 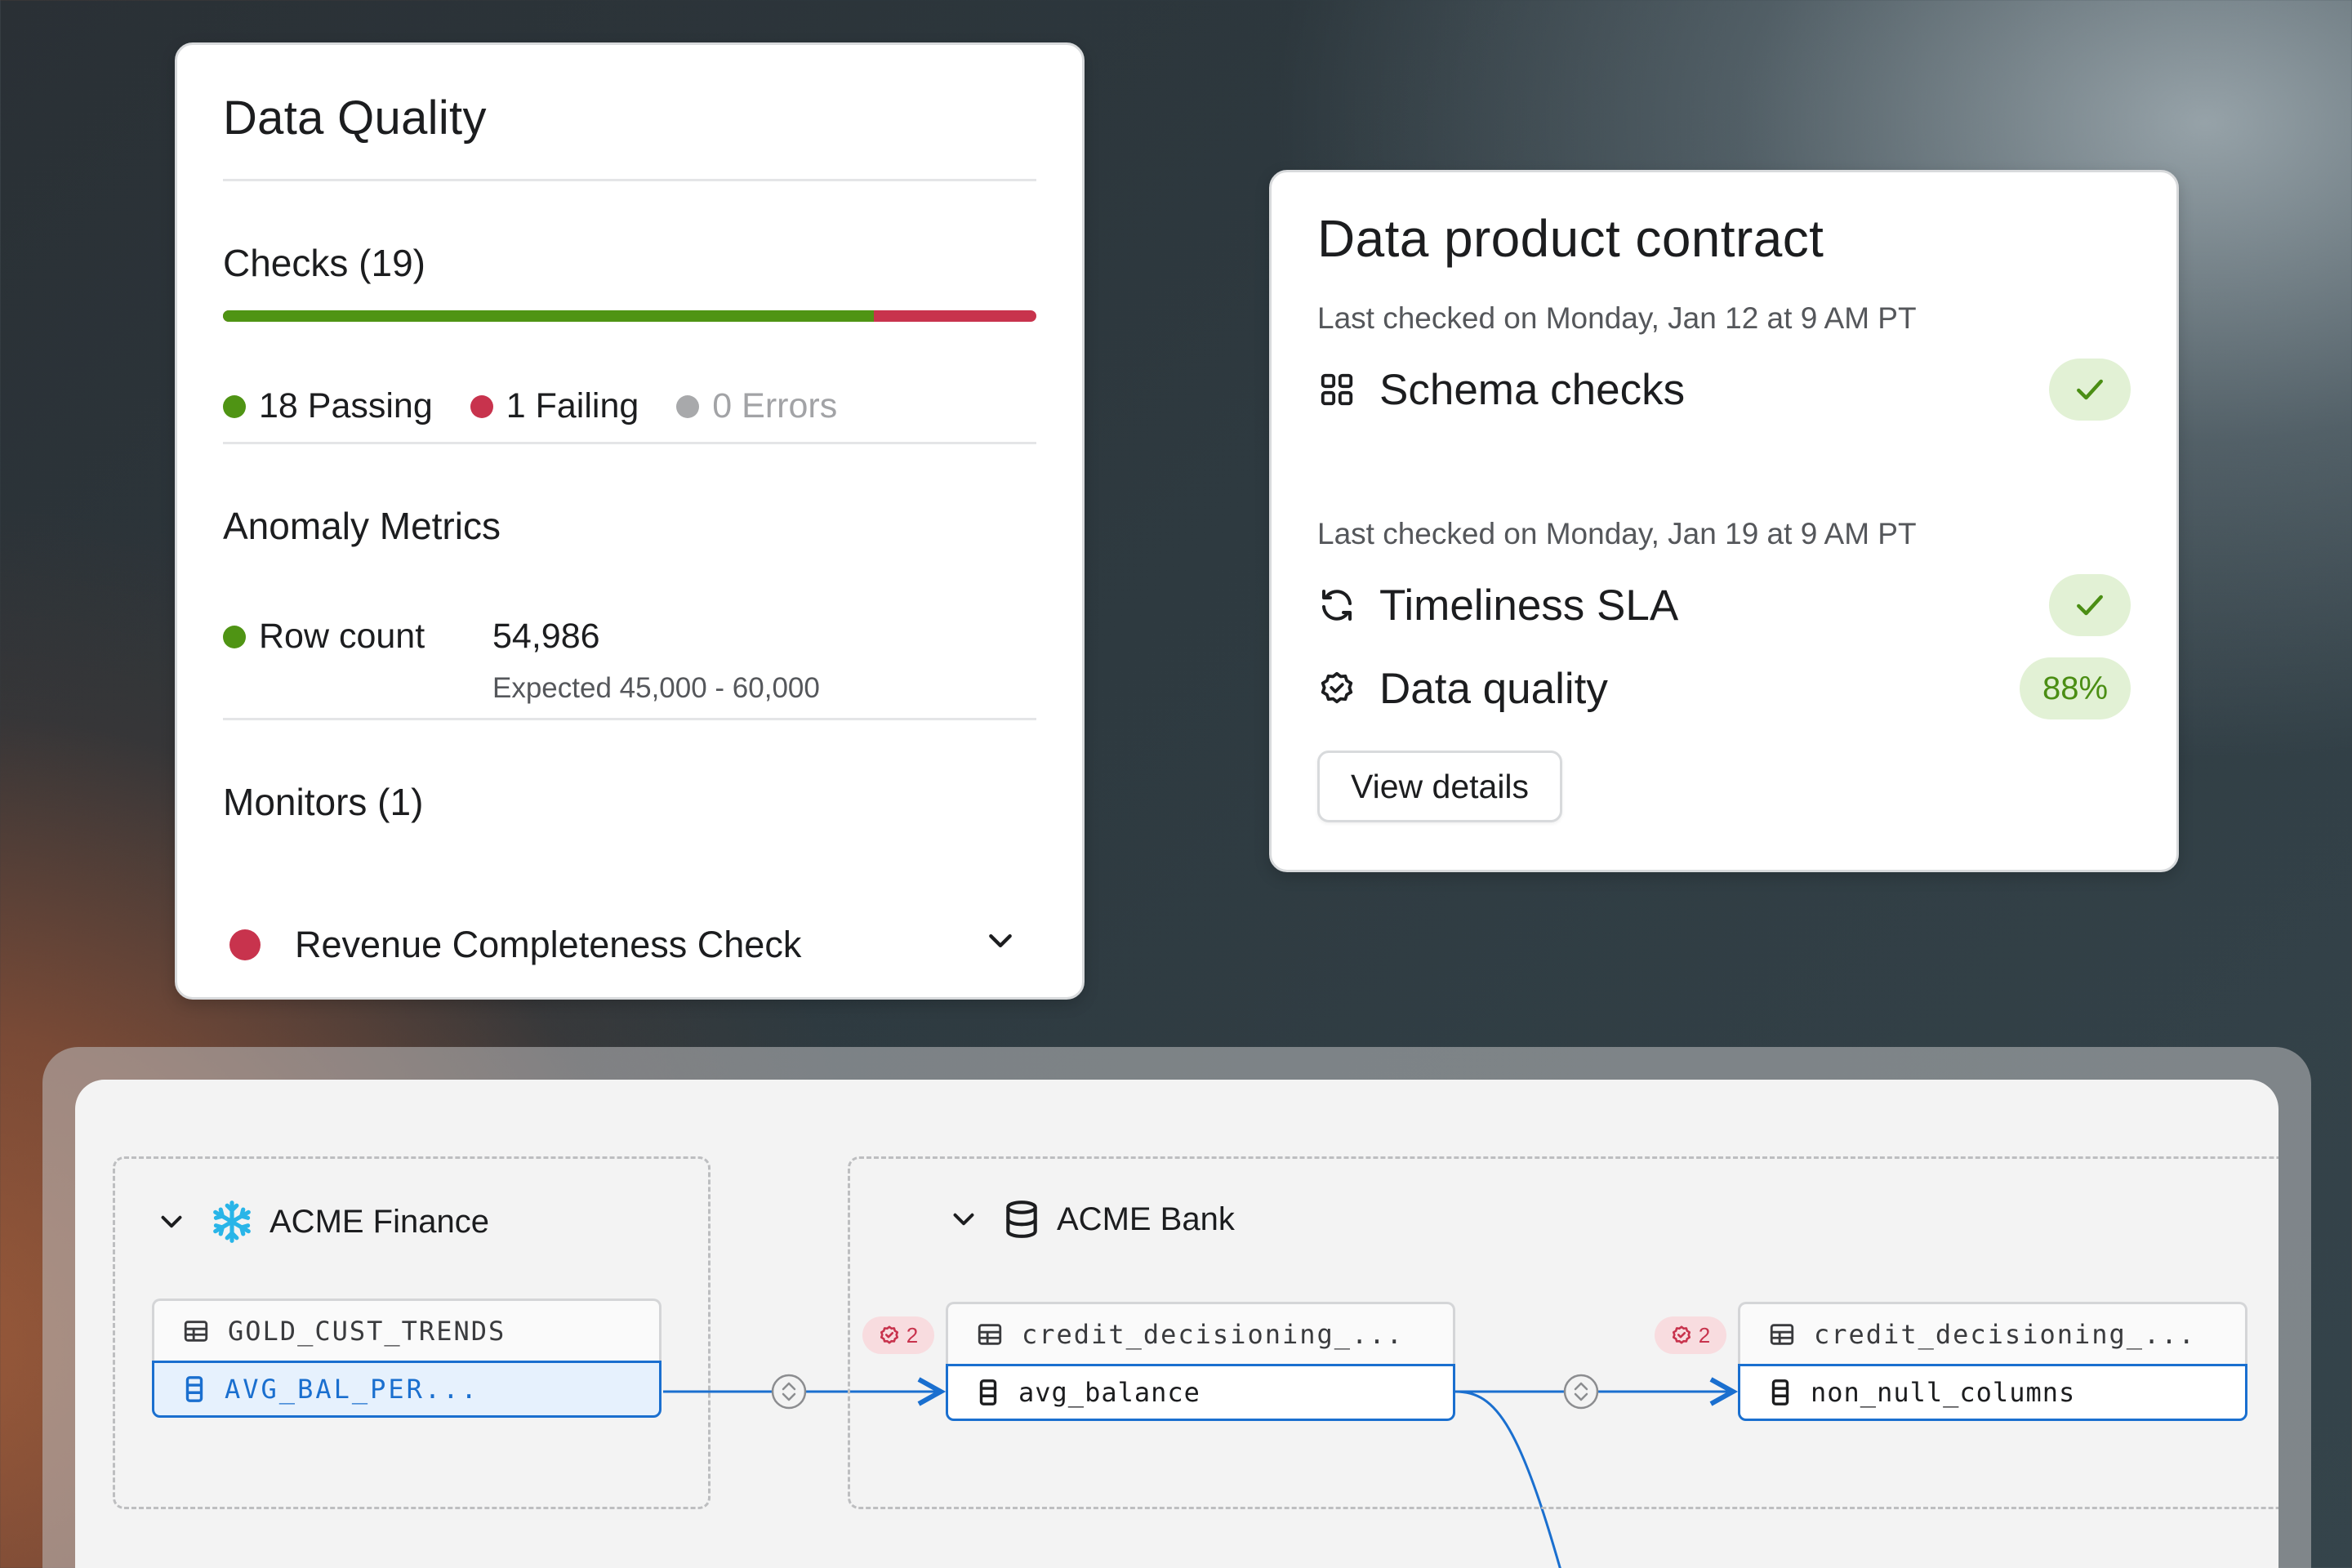 I want to click on legend-errors: 0 Errors, so click(x=756, y=406).